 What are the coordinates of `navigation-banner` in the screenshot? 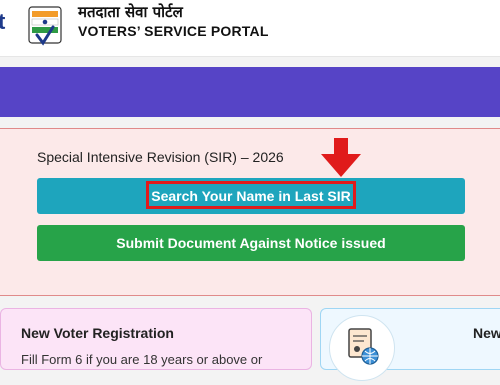 It's located at (250, 92).